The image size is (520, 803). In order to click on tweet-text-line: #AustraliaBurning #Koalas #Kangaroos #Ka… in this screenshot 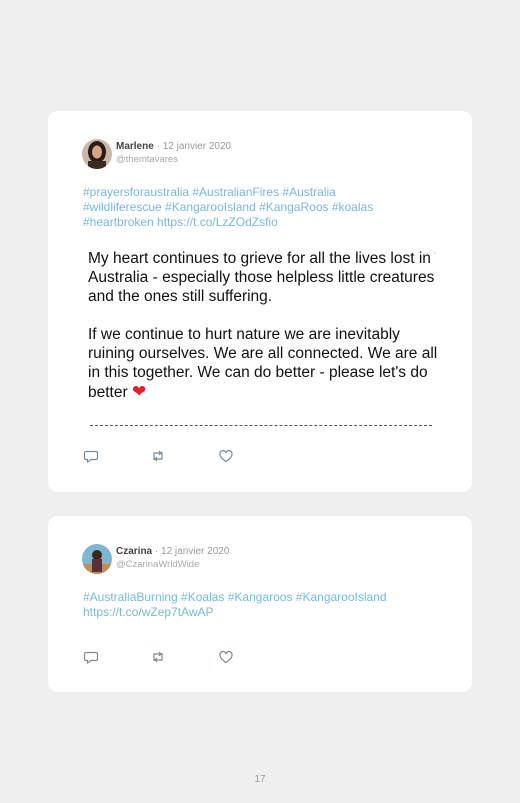, I will do `click(263, 597)`.